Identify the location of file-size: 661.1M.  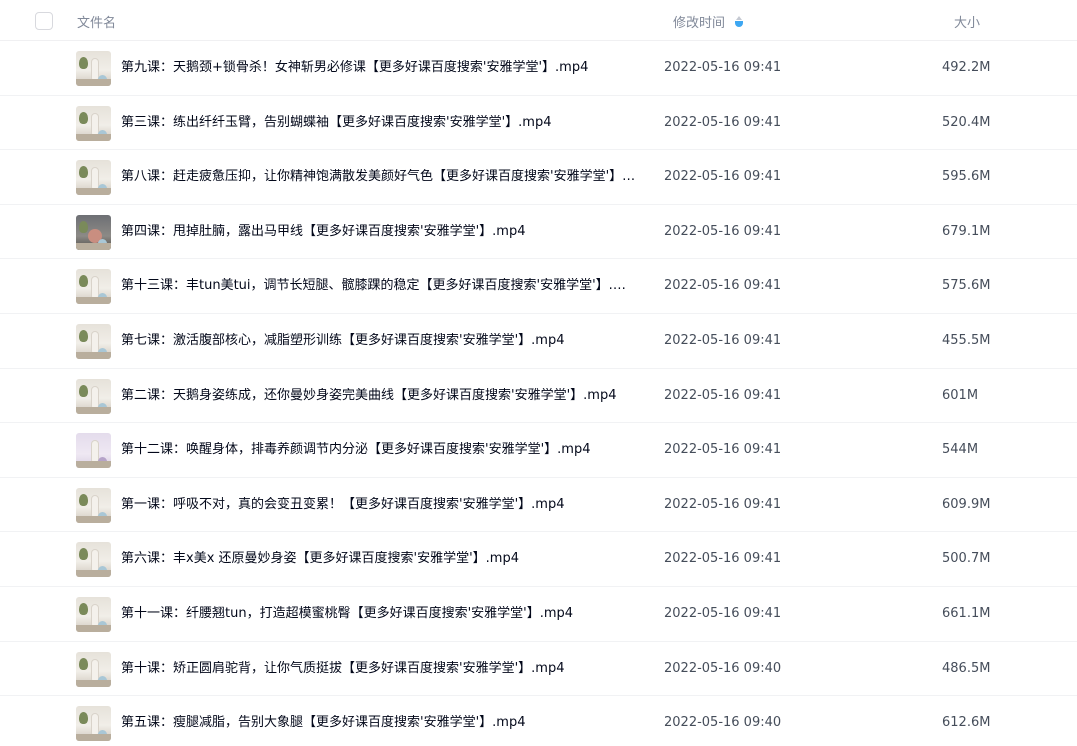
(966, 613).